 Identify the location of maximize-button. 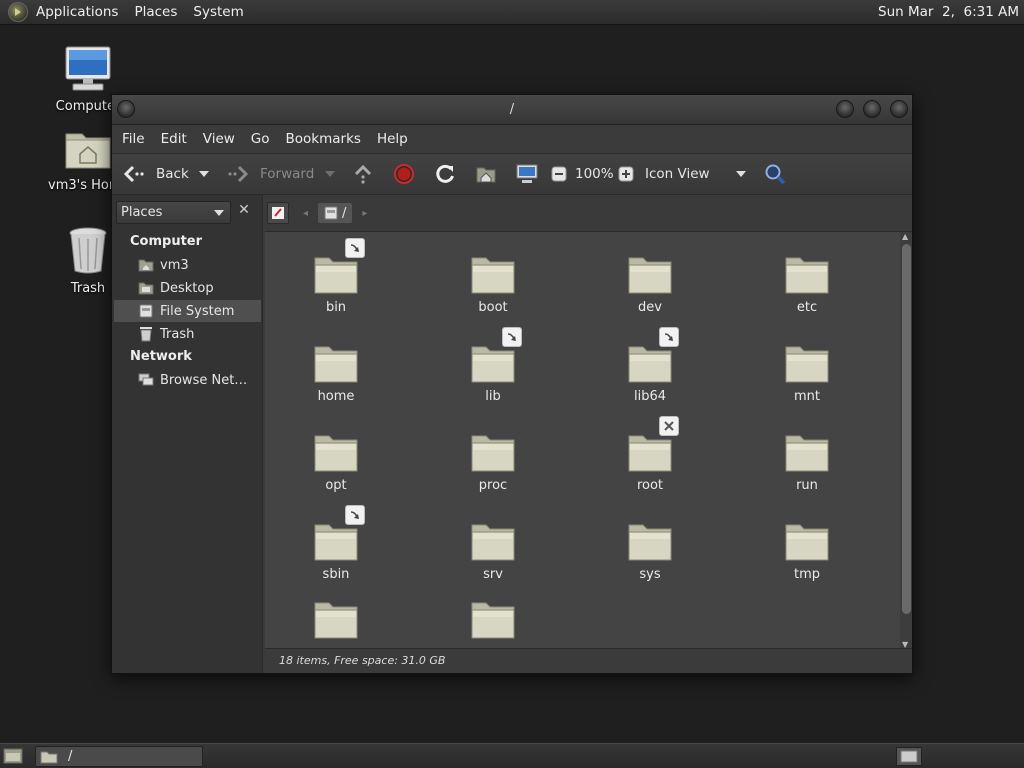
(872, 109).